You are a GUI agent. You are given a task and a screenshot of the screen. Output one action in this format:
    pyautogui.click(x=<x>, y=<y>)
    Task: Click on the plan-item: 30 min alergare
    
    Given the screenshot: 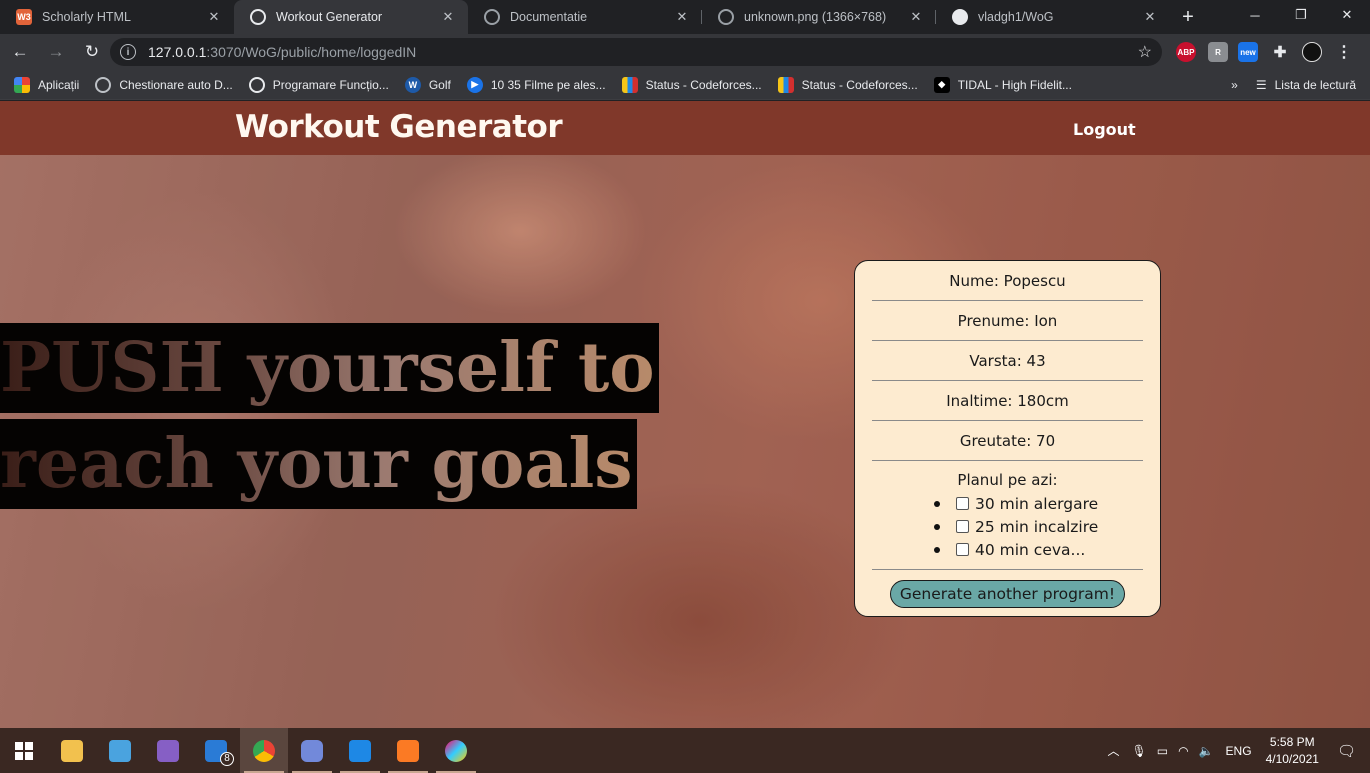 What is the action you would take?
    pyautogui.click(x=1038, y=503)
    